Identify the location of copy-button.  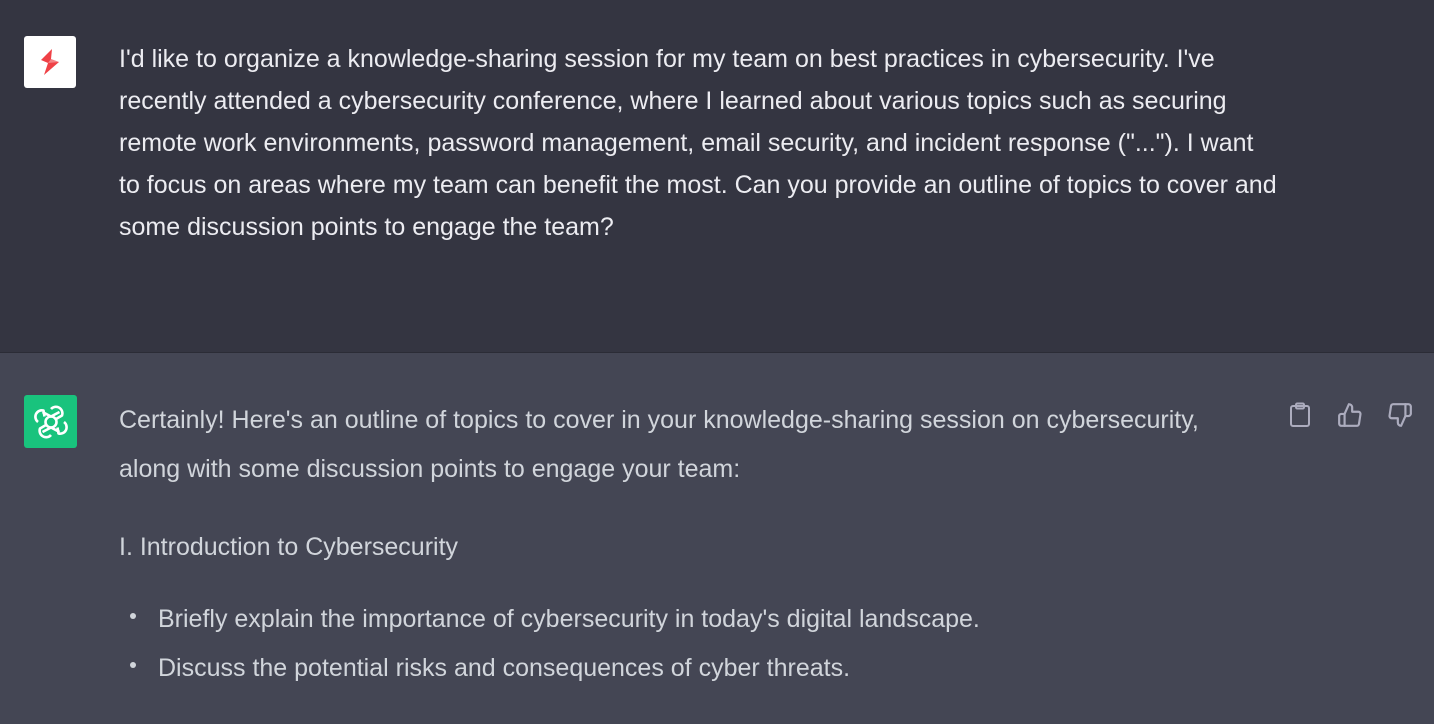
(1300, 415).